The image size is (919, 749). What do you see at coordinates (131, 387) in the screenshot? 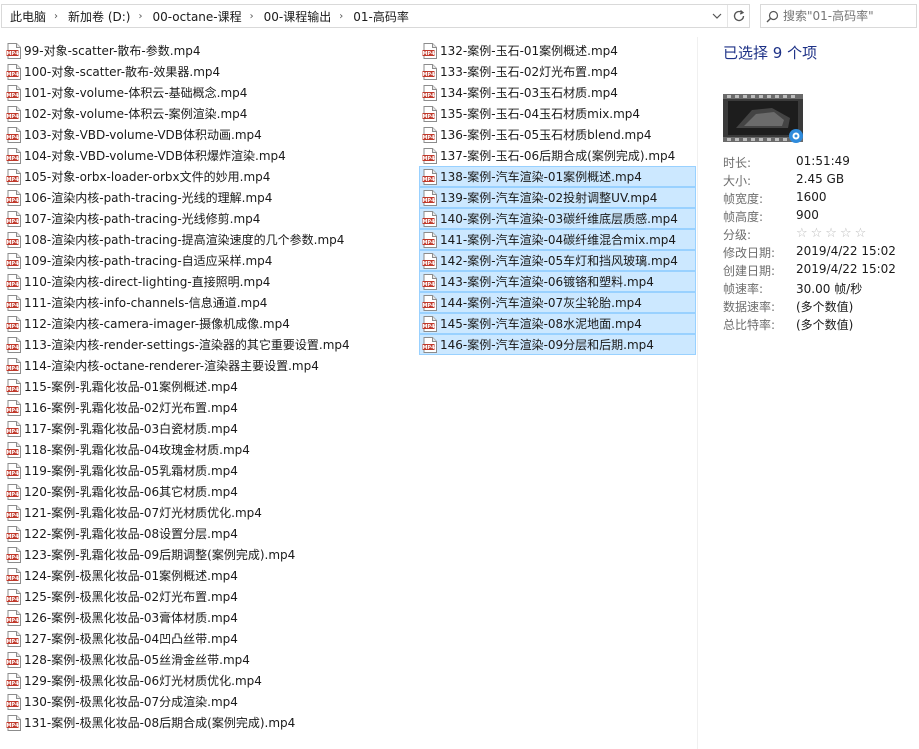
I see `file-name: 115-案例-乳霜化妆品-01案例概述.mp4` at bounding box center [131, 387].